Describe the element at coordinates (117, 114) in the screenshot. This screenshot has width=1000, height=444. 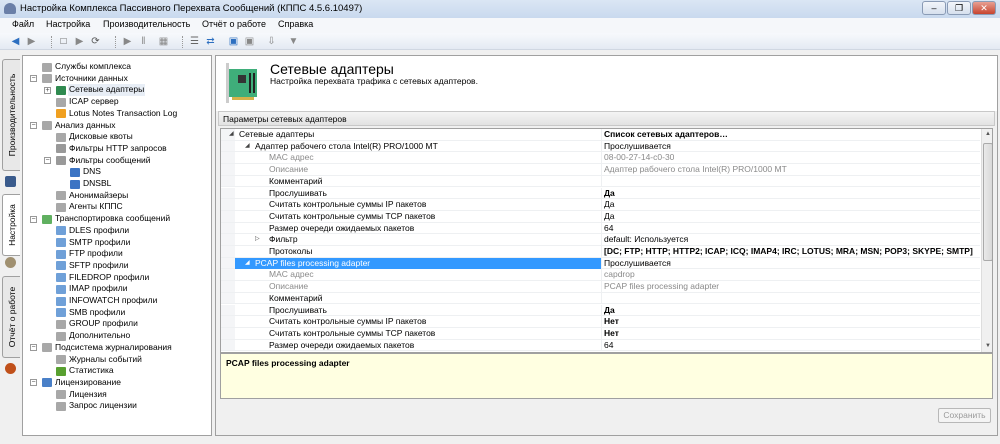
I see `tree-item: Lotus Notes Transaction Log` at that location.